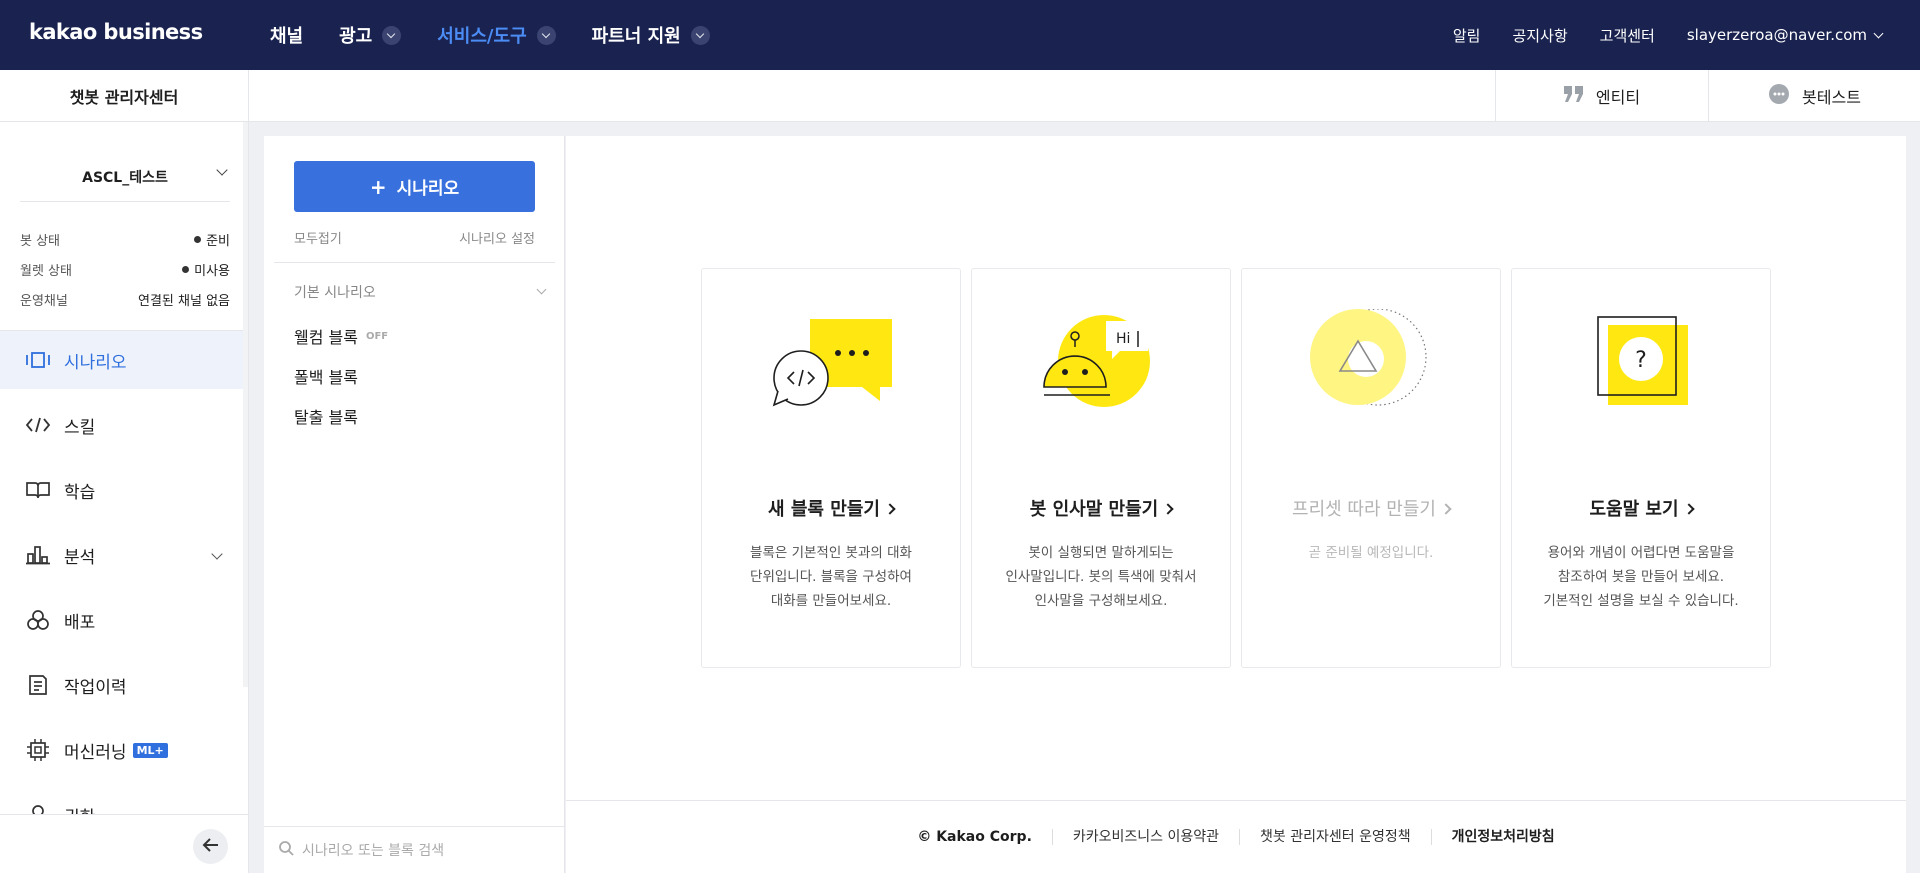 The height and width of the screenshot is (873, 1920). What do you see at coordinates (1371, 363) in the screenshot?
I see `preset-illustration` at bounding box center [1371, 363].